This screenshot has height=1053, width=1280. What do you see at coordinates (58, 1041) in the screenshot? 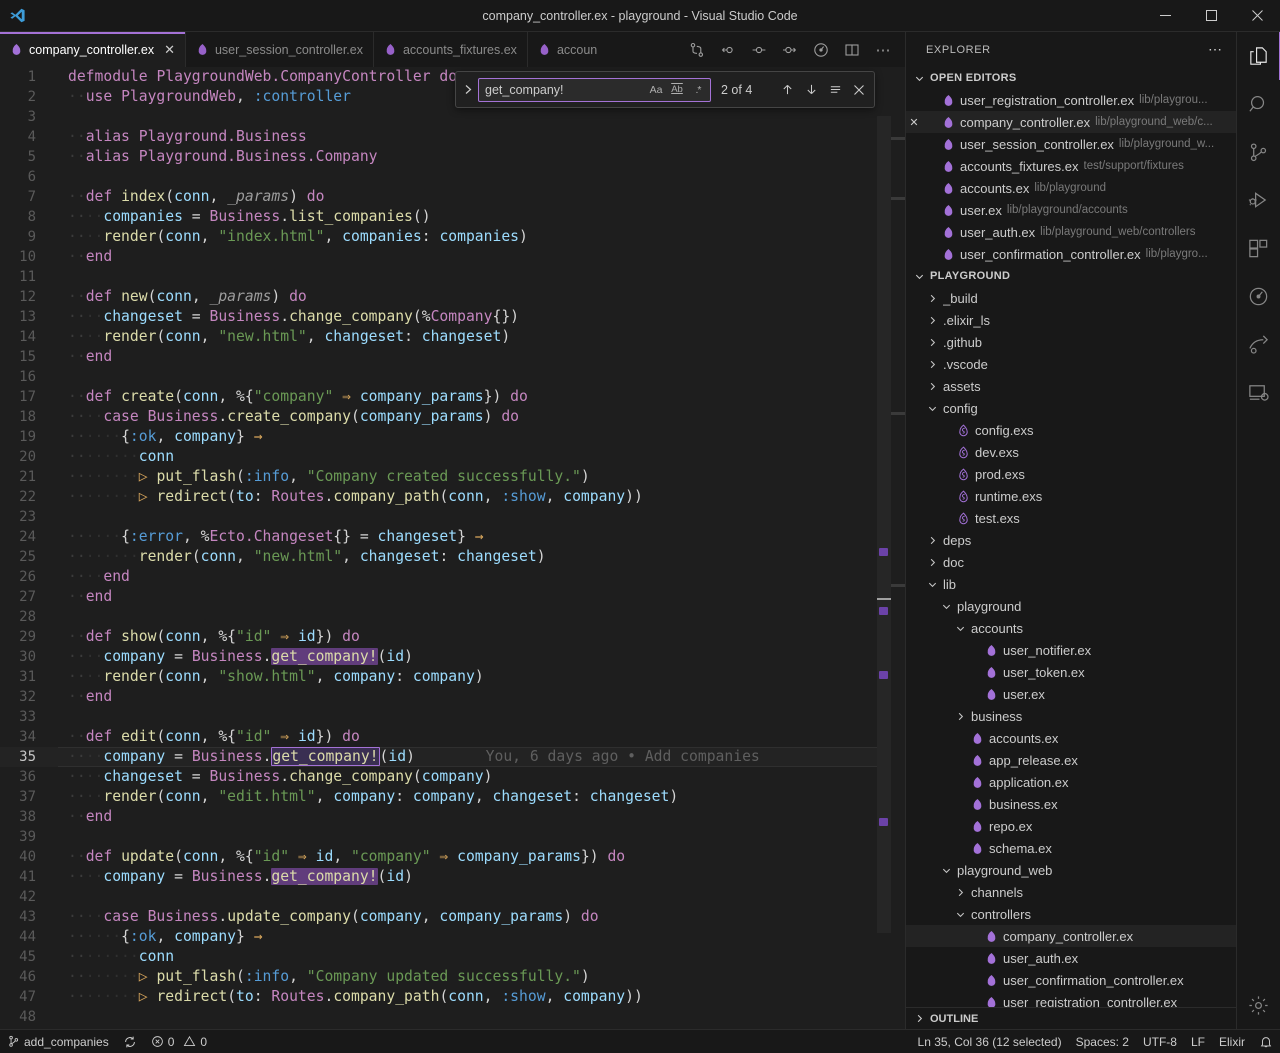
I see `status-branch: add_companies` at bounding box center [58, 1041].